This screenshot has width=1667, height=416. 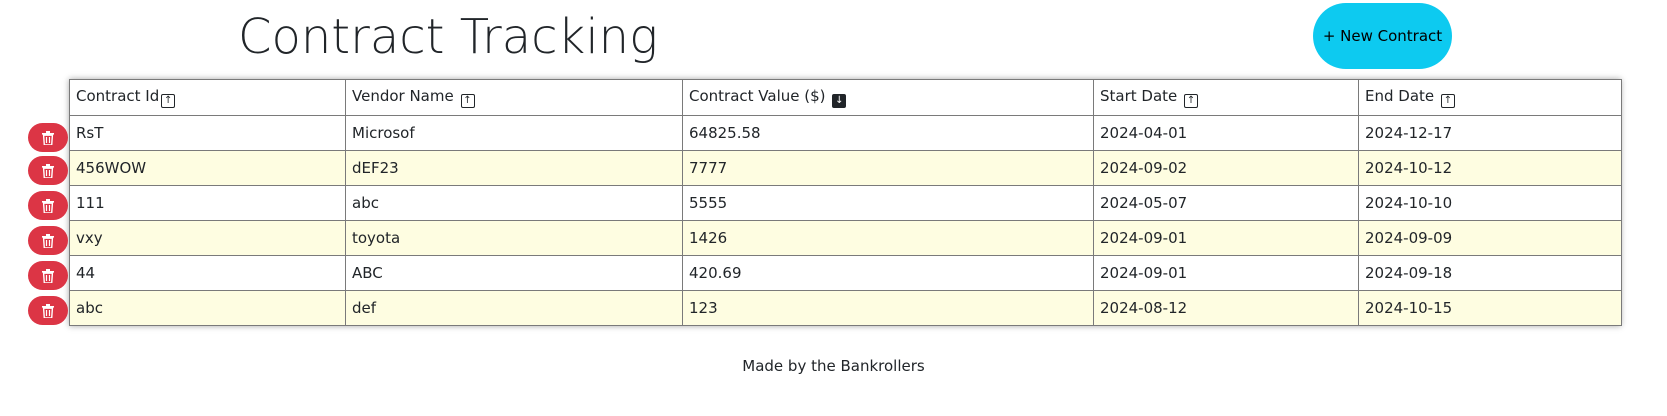 What do you see at coordinates (1490, 203) in the screenshot?
I see `cell-end-date: 2024-10-10` at bounding box center [1490, 203].